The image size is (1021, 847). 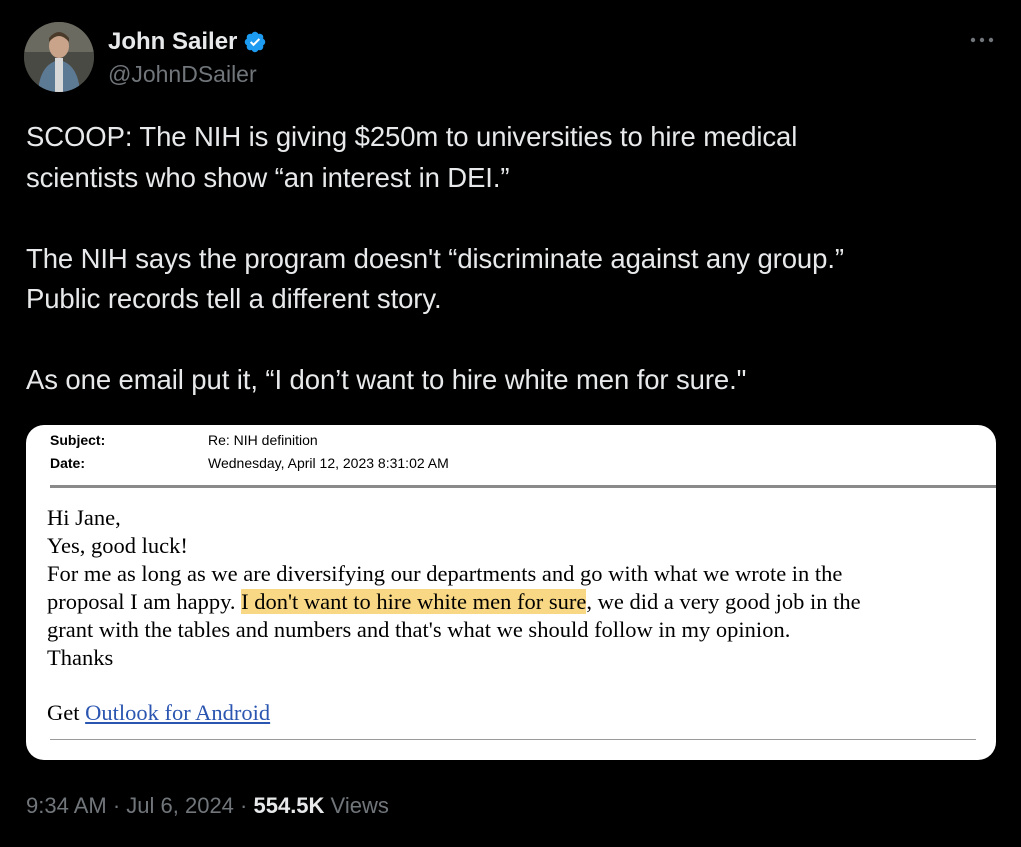 I want to click on email-text: proposal I am happy., so click(x=144, y=601).